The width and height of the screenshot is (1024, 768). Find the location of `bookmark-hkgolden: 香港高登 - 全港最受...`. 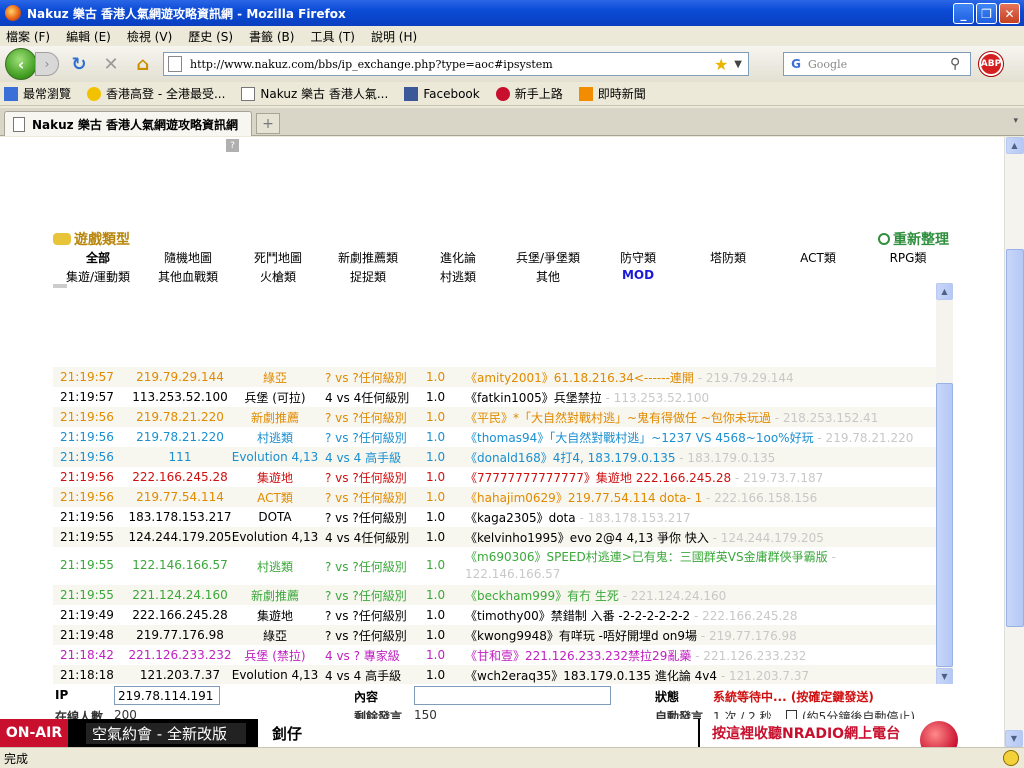

bookmark-hkgolden: 香港高登 - 全港最受... is located at coordinates (156, 93).